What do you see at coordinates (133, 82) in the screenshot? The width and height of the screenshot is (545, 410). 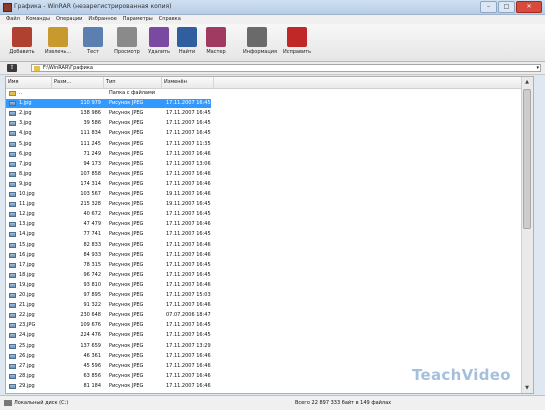 I see `column-type-header: Тип` at bounding box center [133, 82].